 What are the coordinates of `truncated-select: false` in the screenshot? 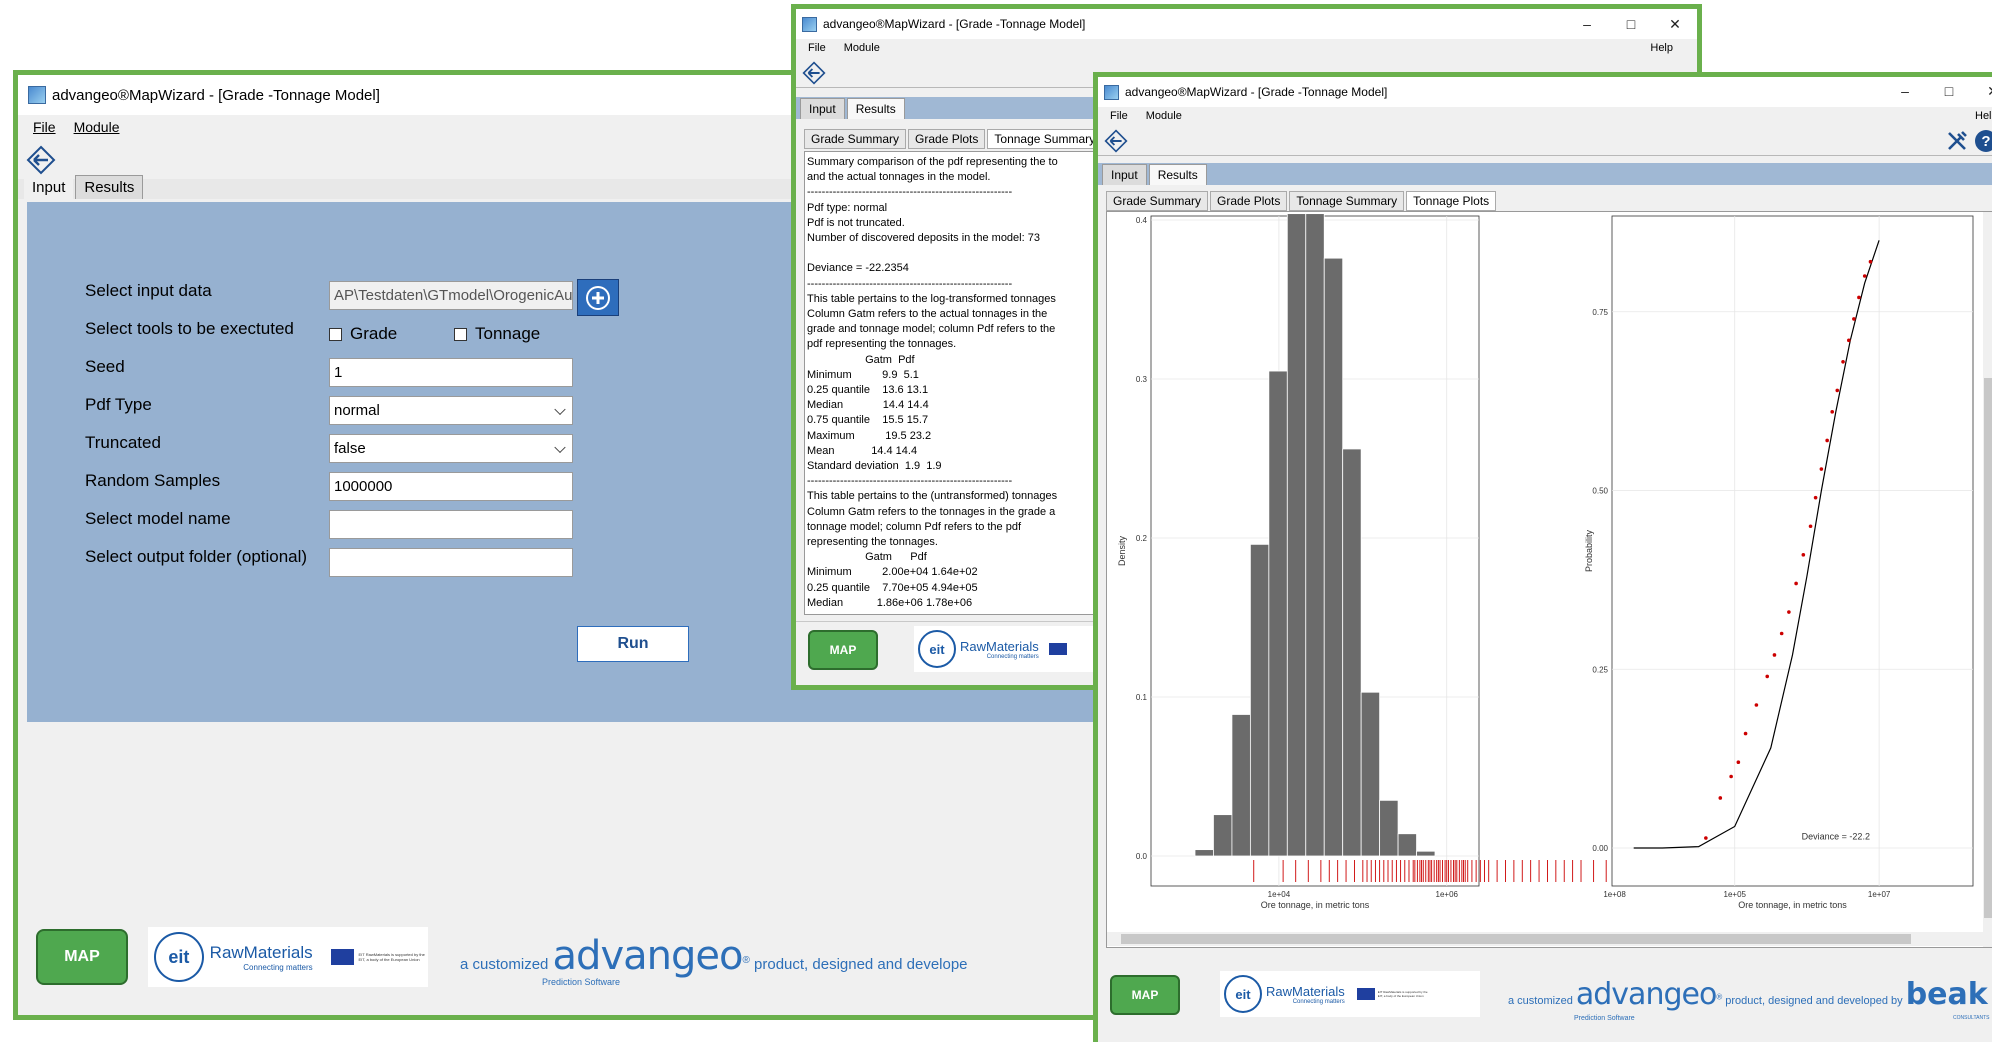 It's located at (451, 448).